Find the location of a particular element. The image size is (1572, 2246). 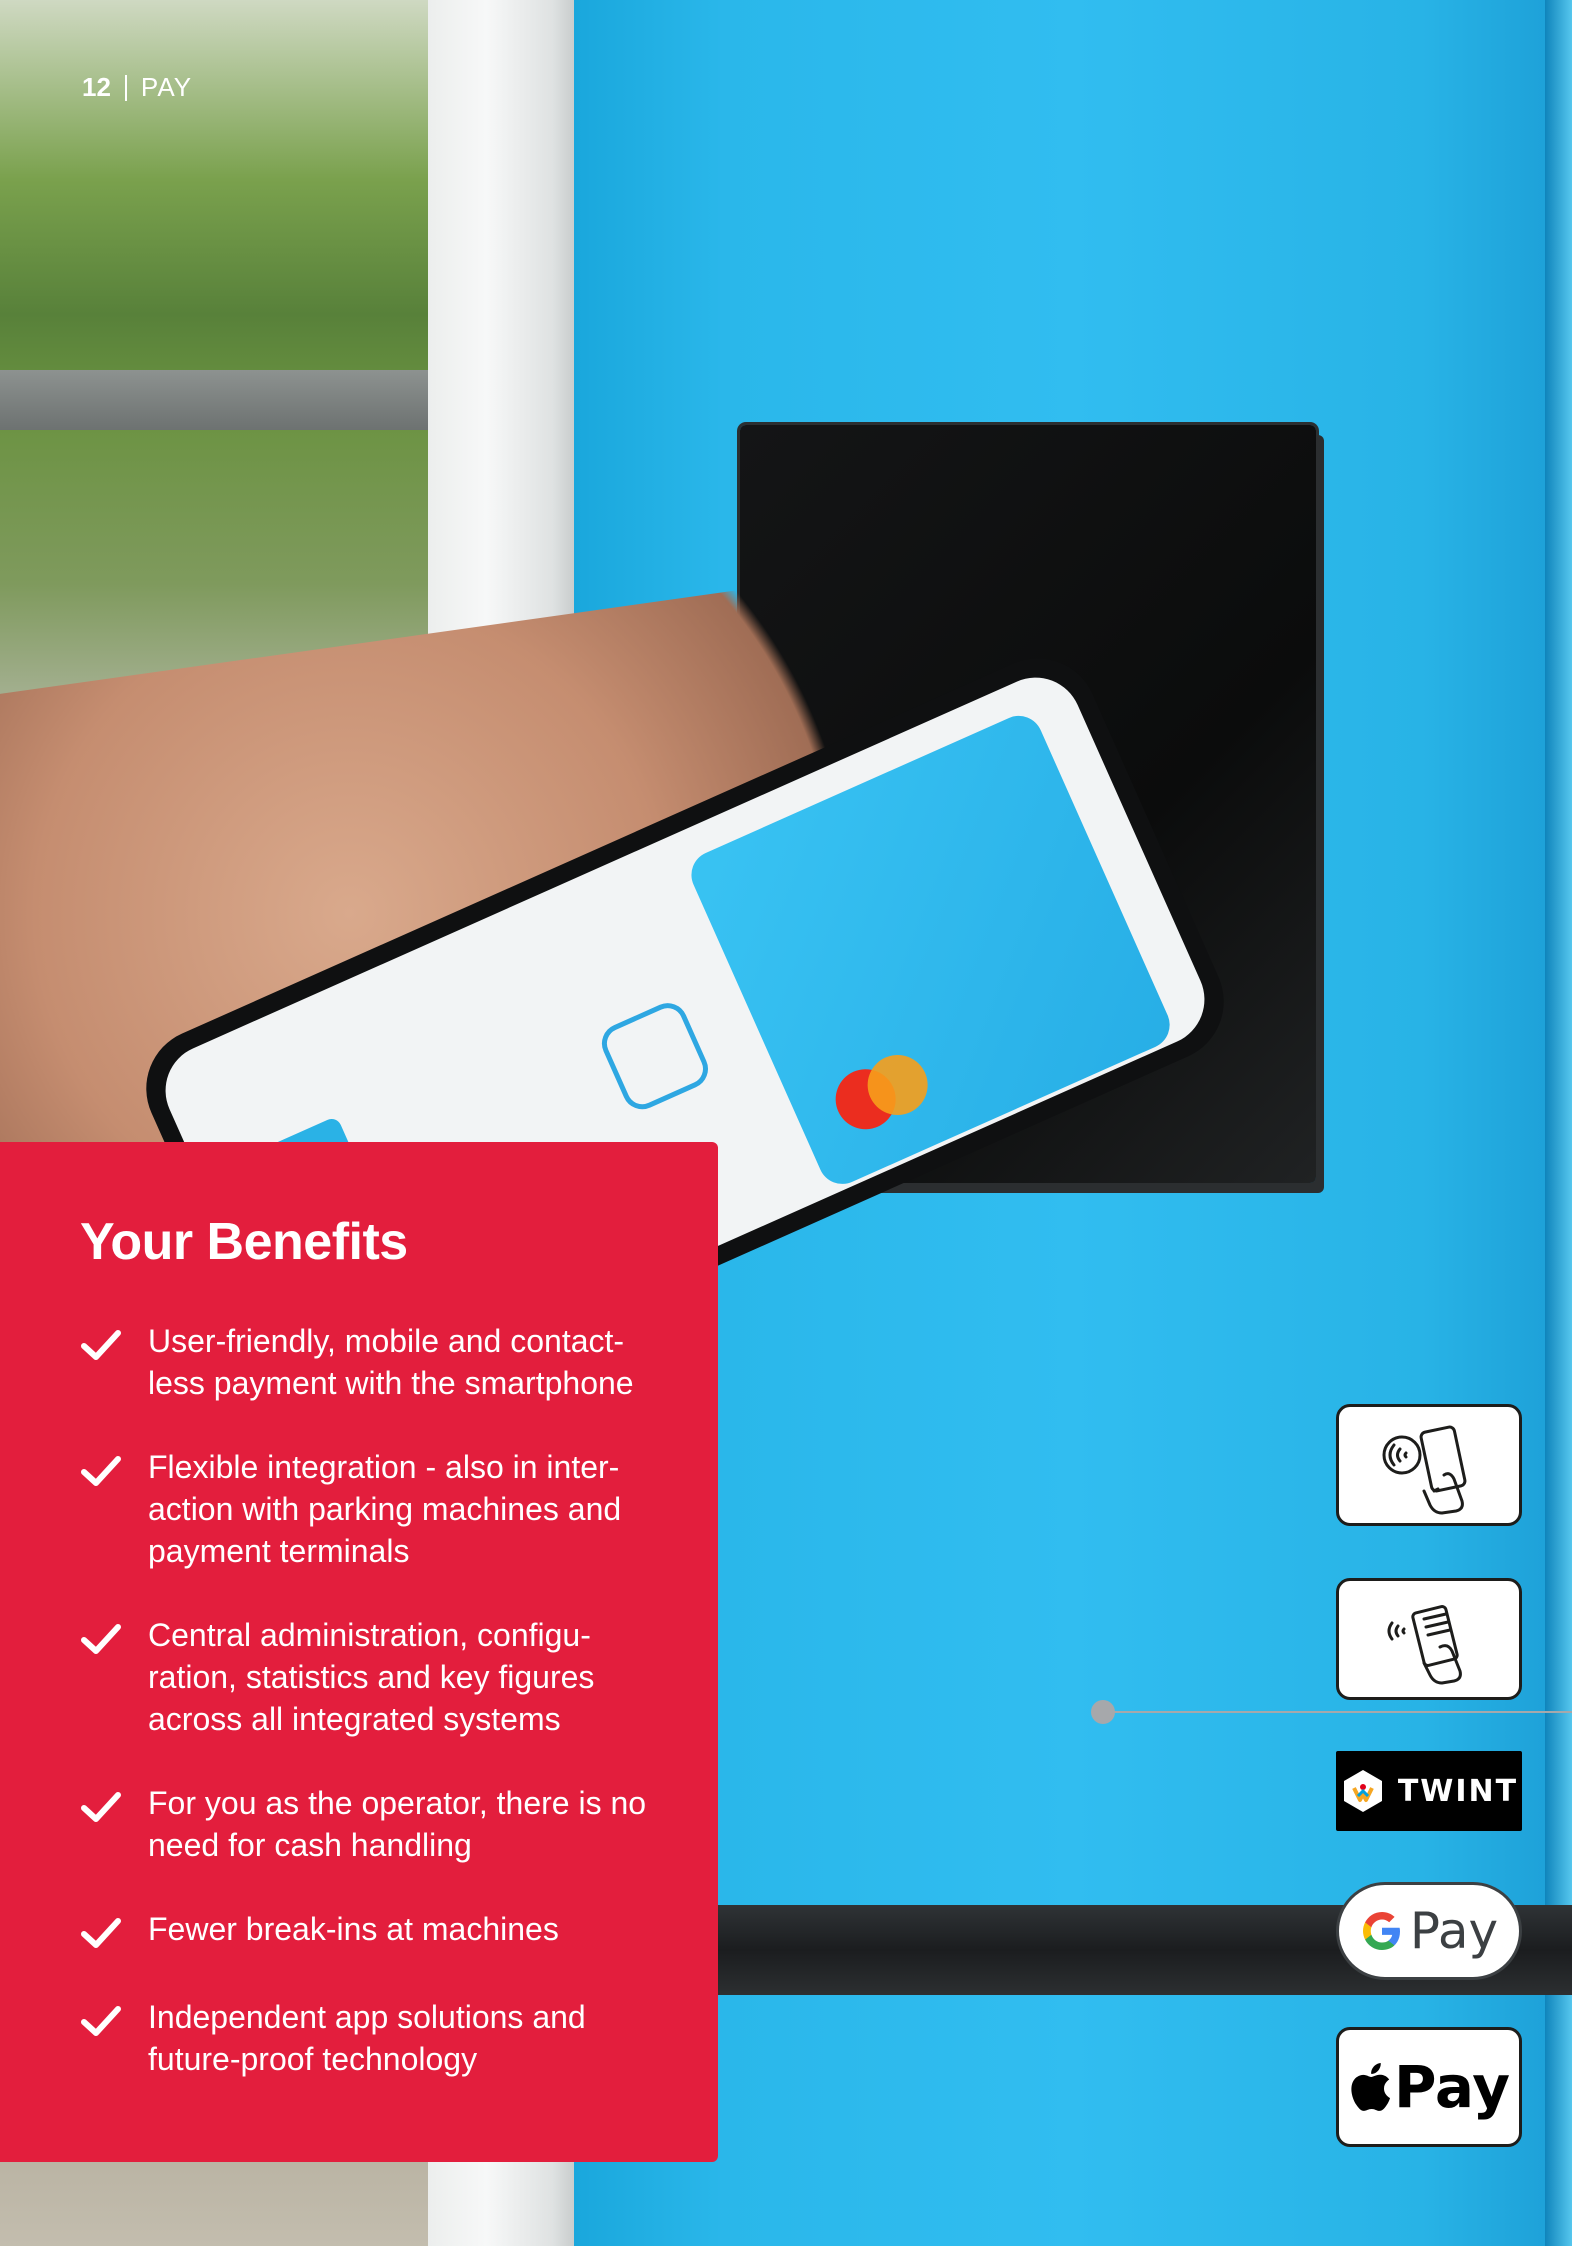

page-header: 12 PAY is located at coordinates (137, 87).